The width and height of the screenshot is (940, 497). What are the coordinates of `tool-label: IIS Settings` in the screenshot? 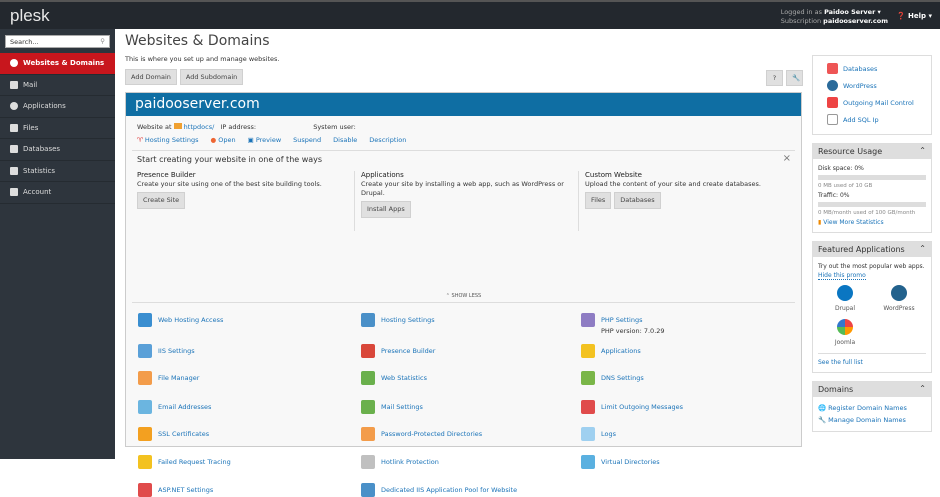 It's located at (176, 351).